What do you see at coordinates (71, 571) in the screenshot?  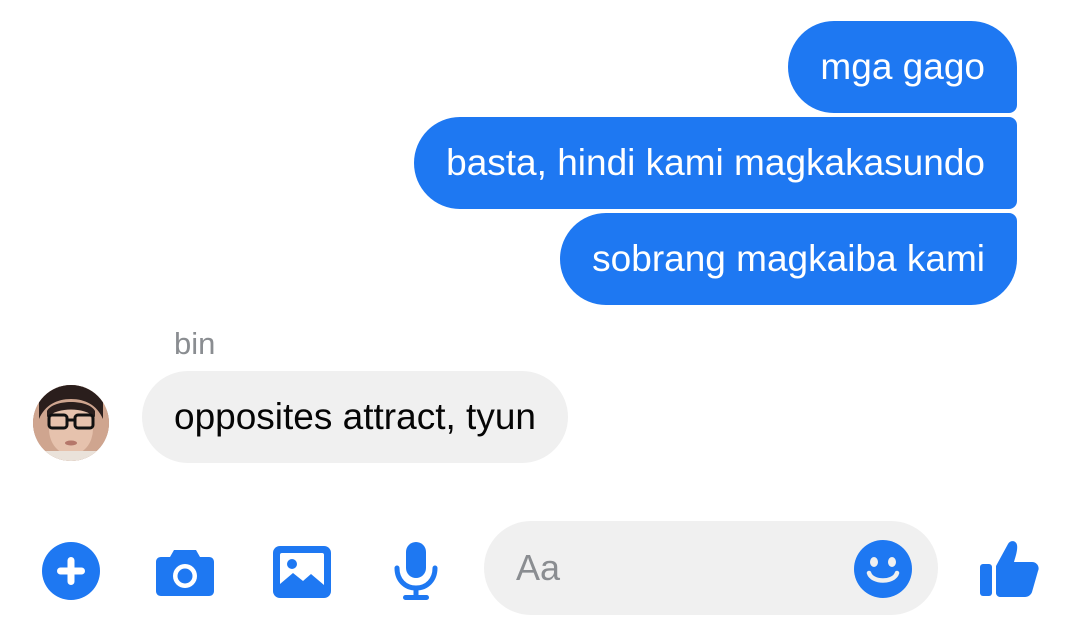 I see `plus-circle-icon` at bounding box center [71, 571].